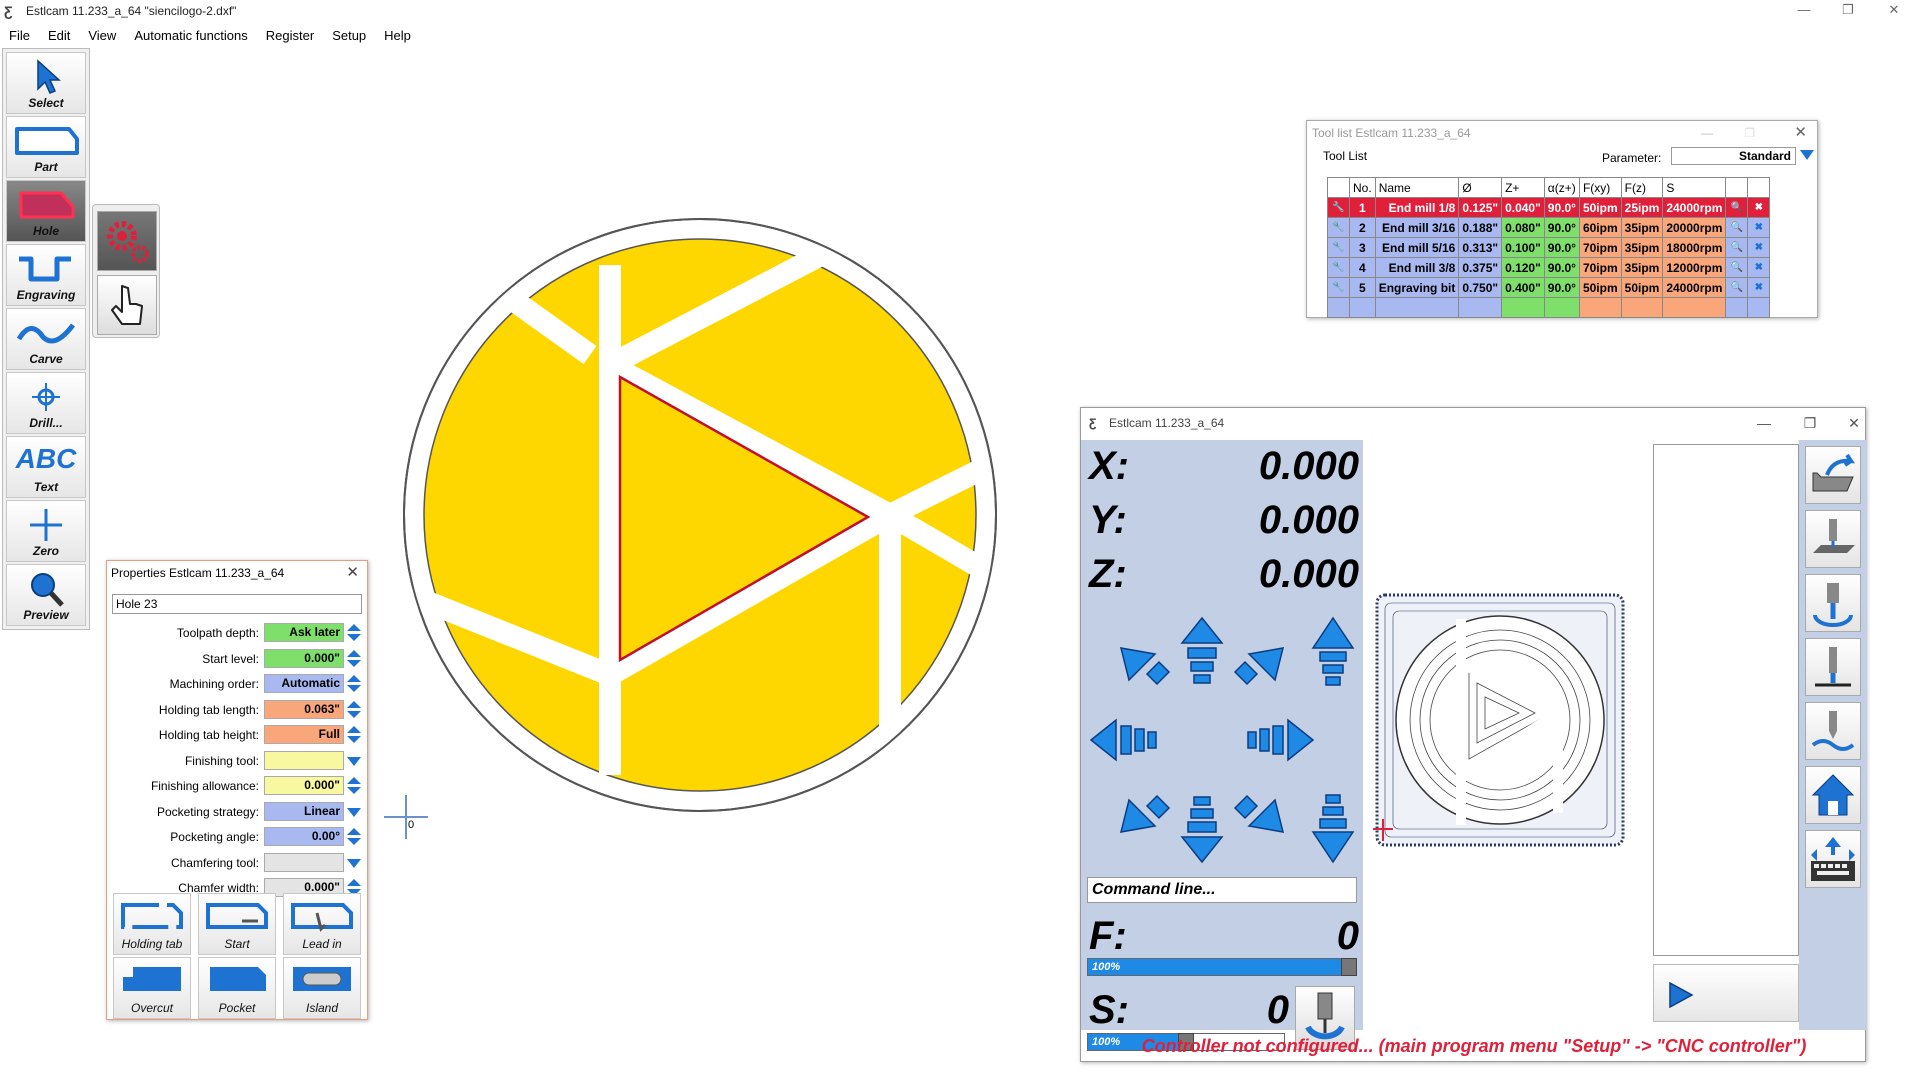  I want to click on hole-button: Hole, so click(46, 211).